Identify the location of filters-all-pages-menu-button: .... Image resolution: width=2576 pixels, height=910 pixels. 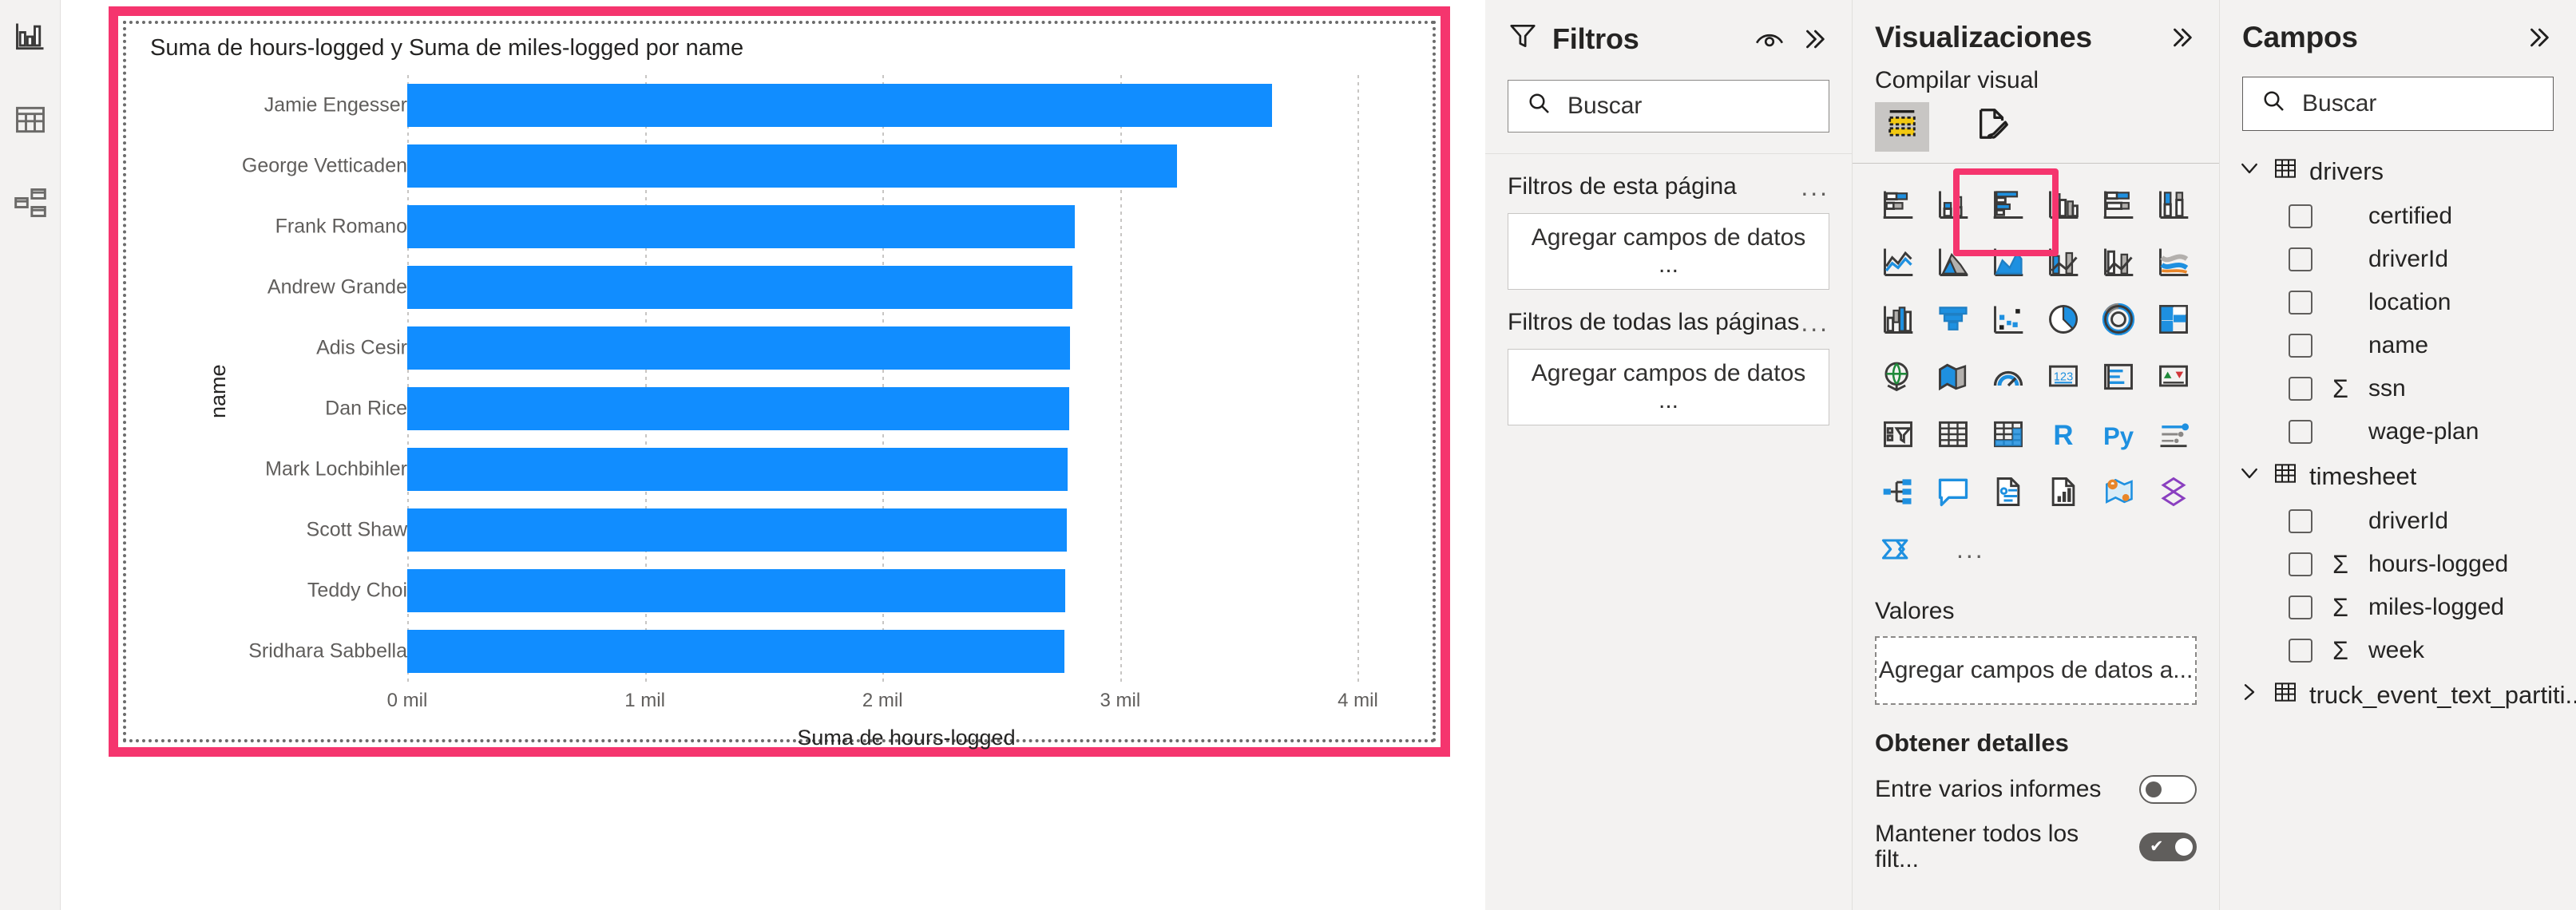
(1815, 322).